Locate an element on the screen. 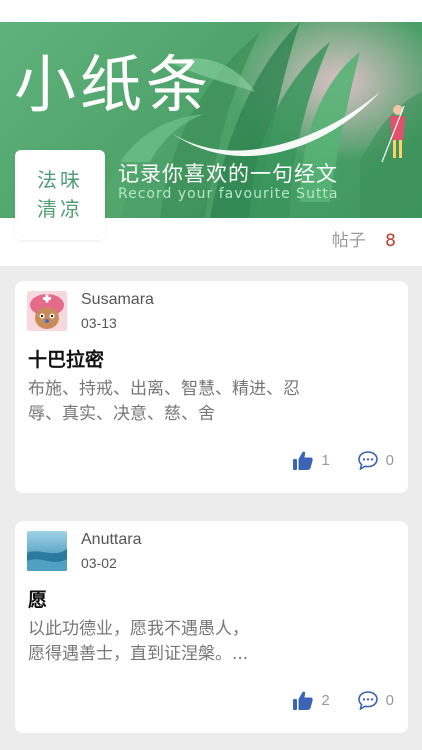 The height and width of the screenshot is (750, 422). post-date: 03-02 is located at coordinates (99, 563).